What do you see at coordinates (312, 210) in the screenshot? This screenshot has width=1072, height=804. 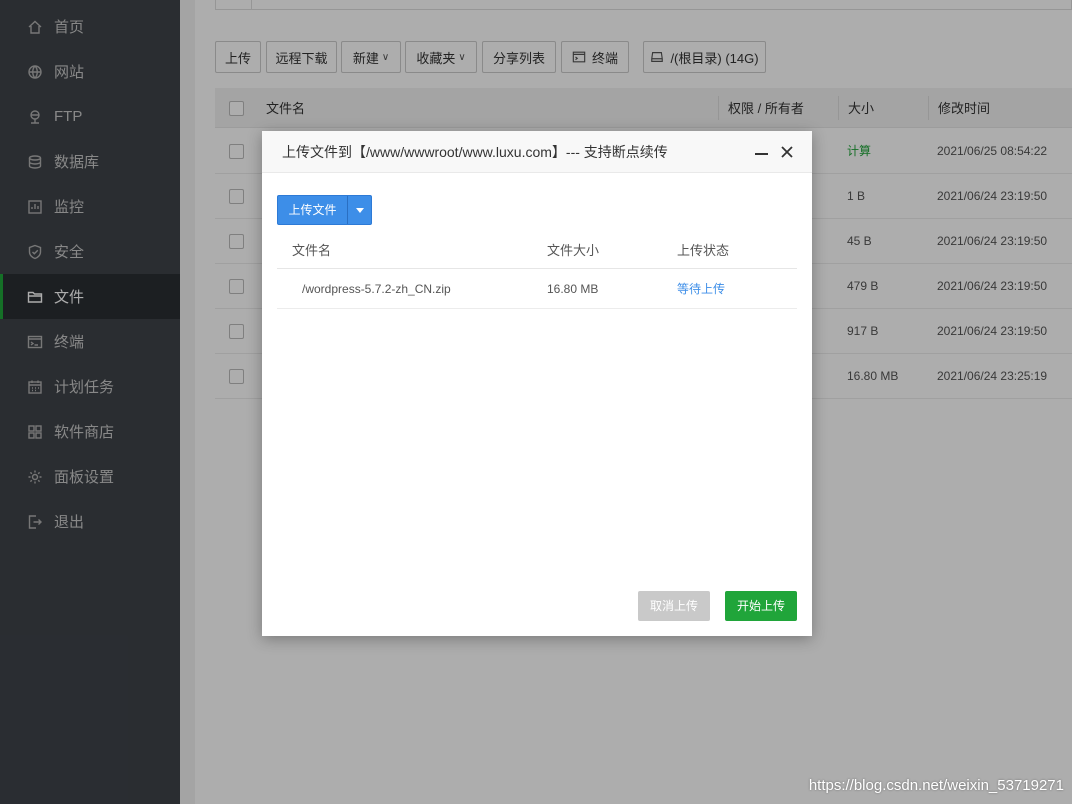 I see `upload-file-button: 上传文件` at bounding box center [312, 210].